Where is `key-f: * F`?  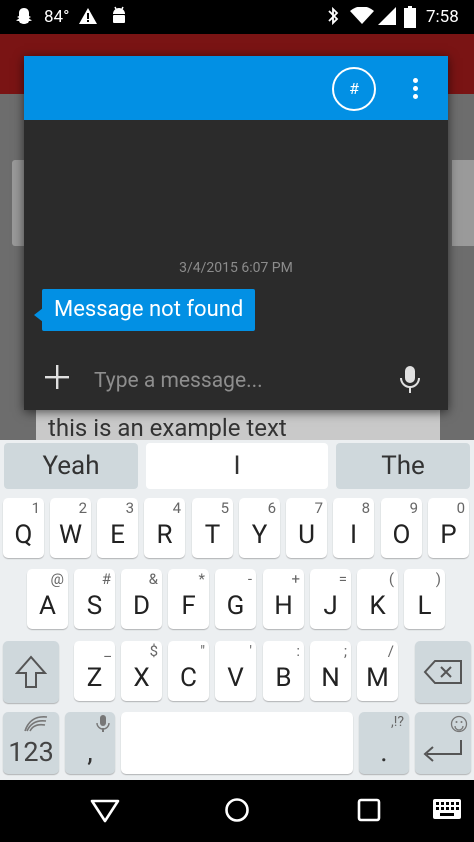 key-f: * F is located at coordinates (188, 599).